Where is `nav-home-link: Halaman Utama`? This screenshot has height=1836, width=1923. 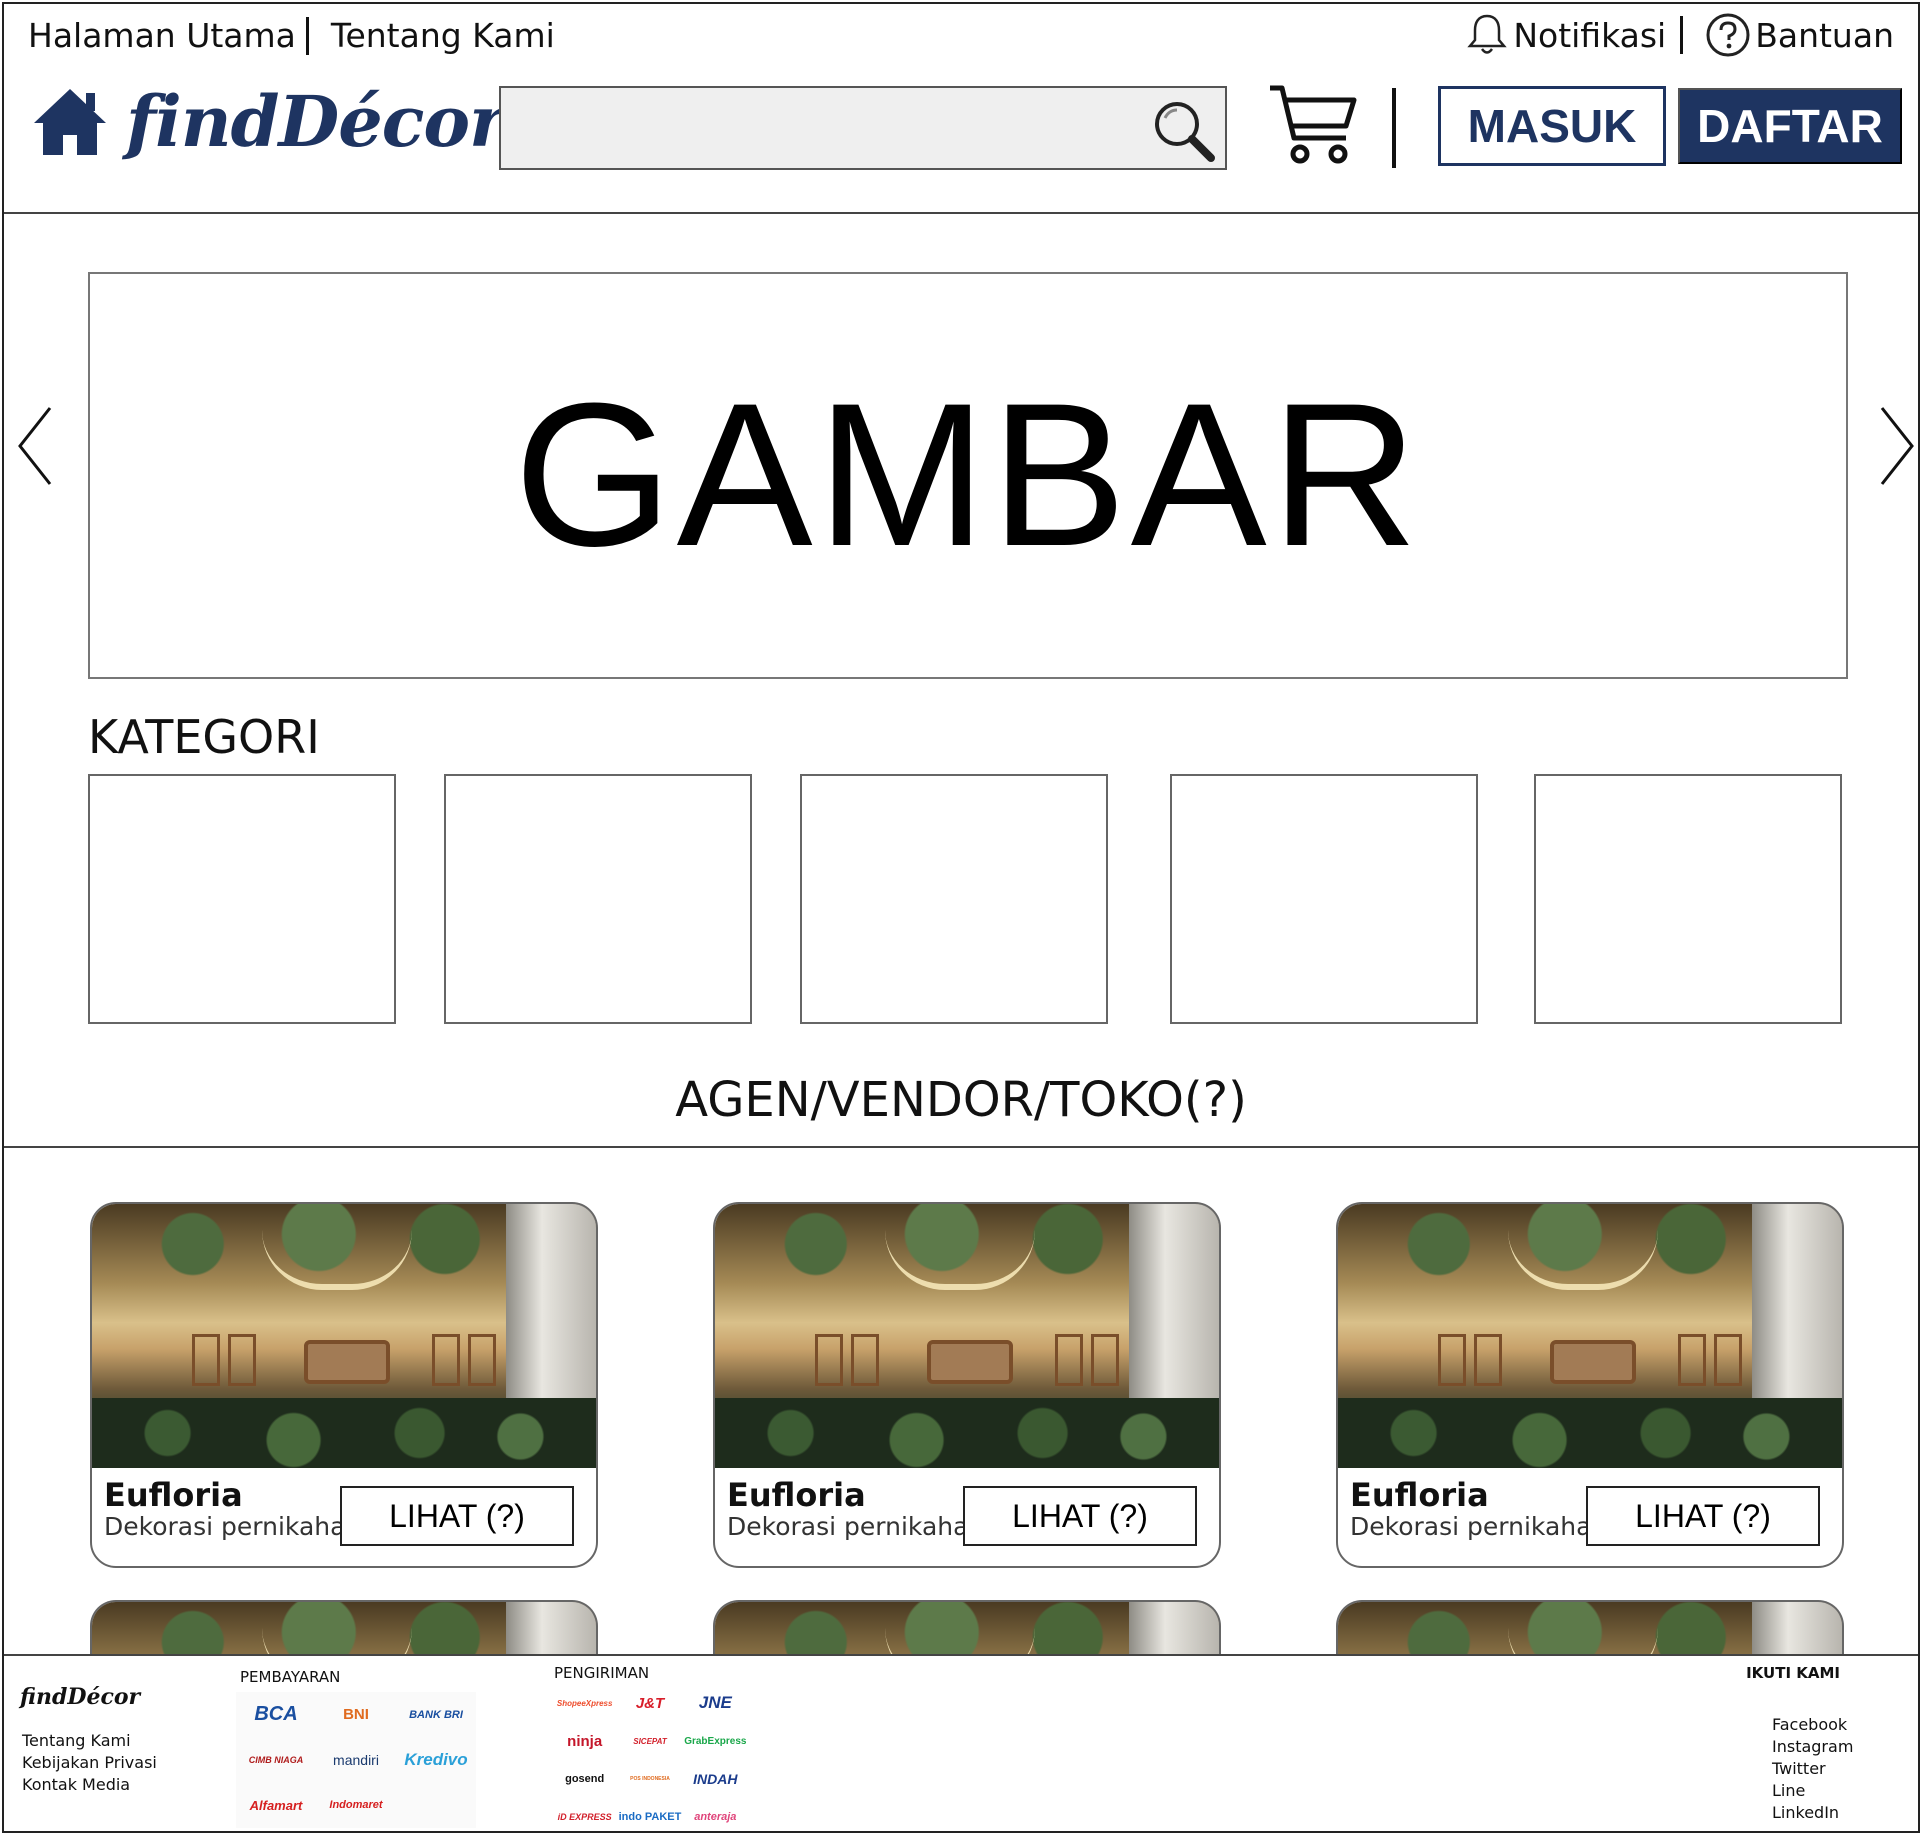
nav-home-link: Halaman Utama is located at coordinates (162, 35).